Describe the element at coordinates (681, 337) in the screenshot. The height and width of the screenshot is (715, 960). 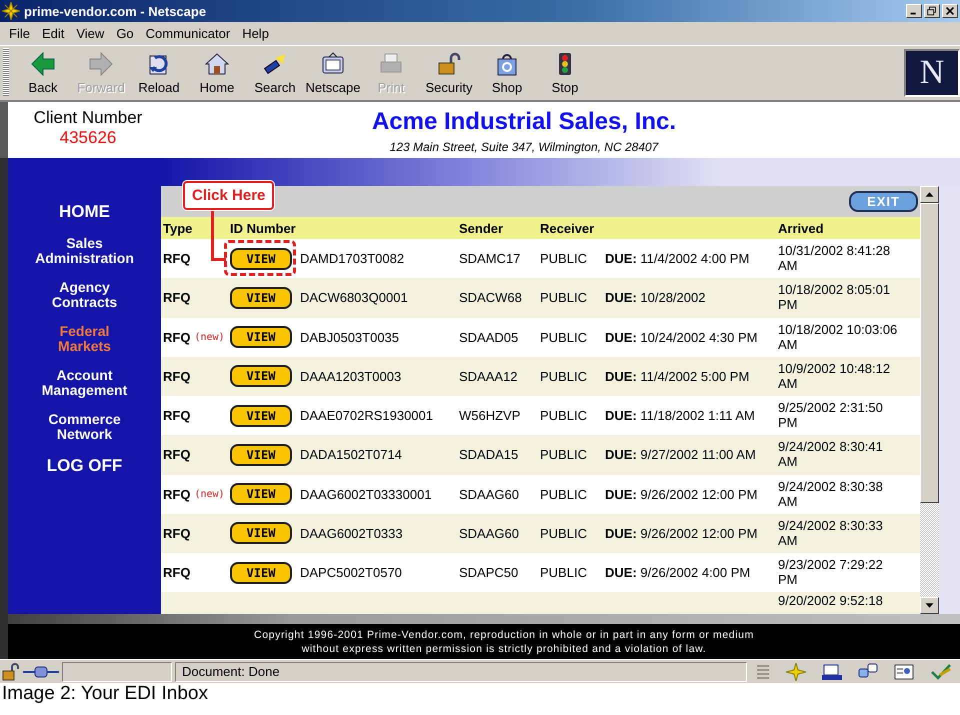
I see `due-date-cell: DUE: 10/24/2002 4:30 PM` at that location.